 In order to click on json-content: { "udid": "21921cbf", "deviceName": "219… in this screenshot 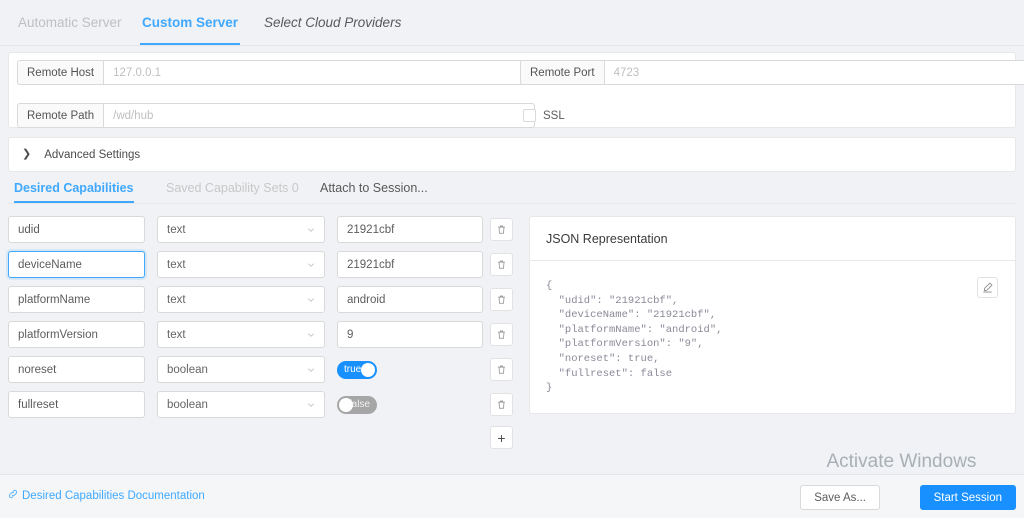, I will do `click(634, 337)`.